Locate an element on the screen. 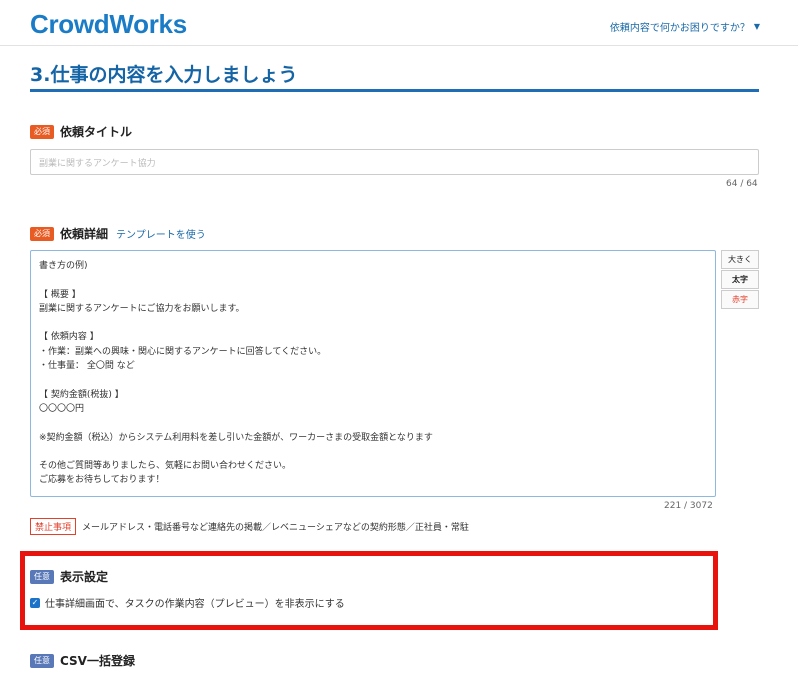 Image resolution: width=798 pixels, height=673 pixels. display-label-row: 任意 表示設定 is located at coordinates (69, 576).